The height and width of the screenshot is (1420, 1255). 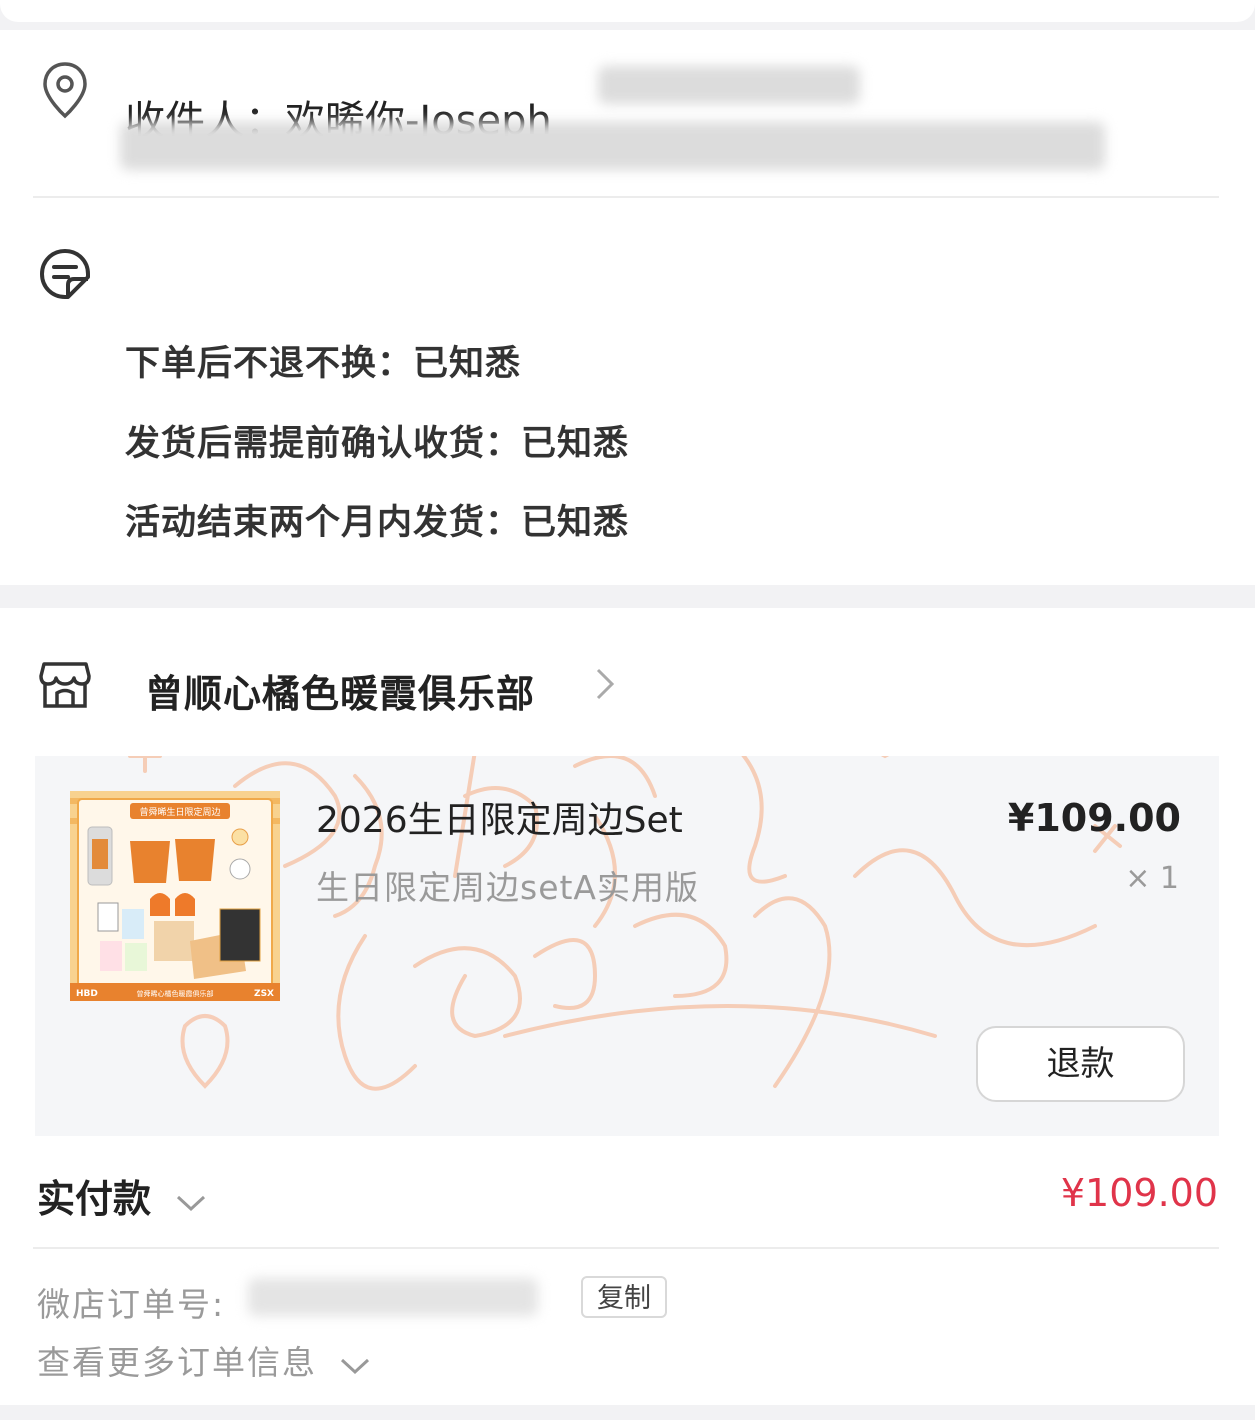 I want to click on chevron-right-icon, so click(x=604, y=684).